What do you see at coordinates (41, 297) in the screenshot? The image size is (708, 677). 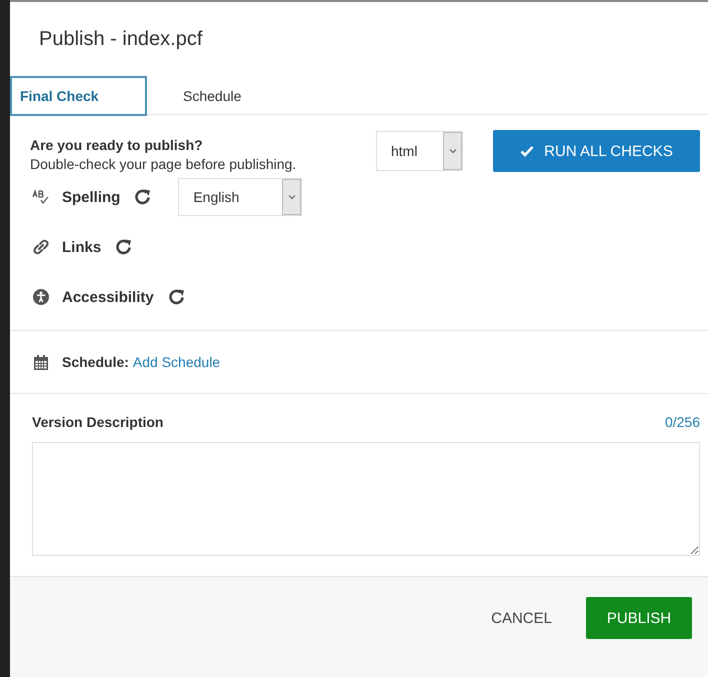 I see `accessibility-icon` at bounding box center [41, 297].